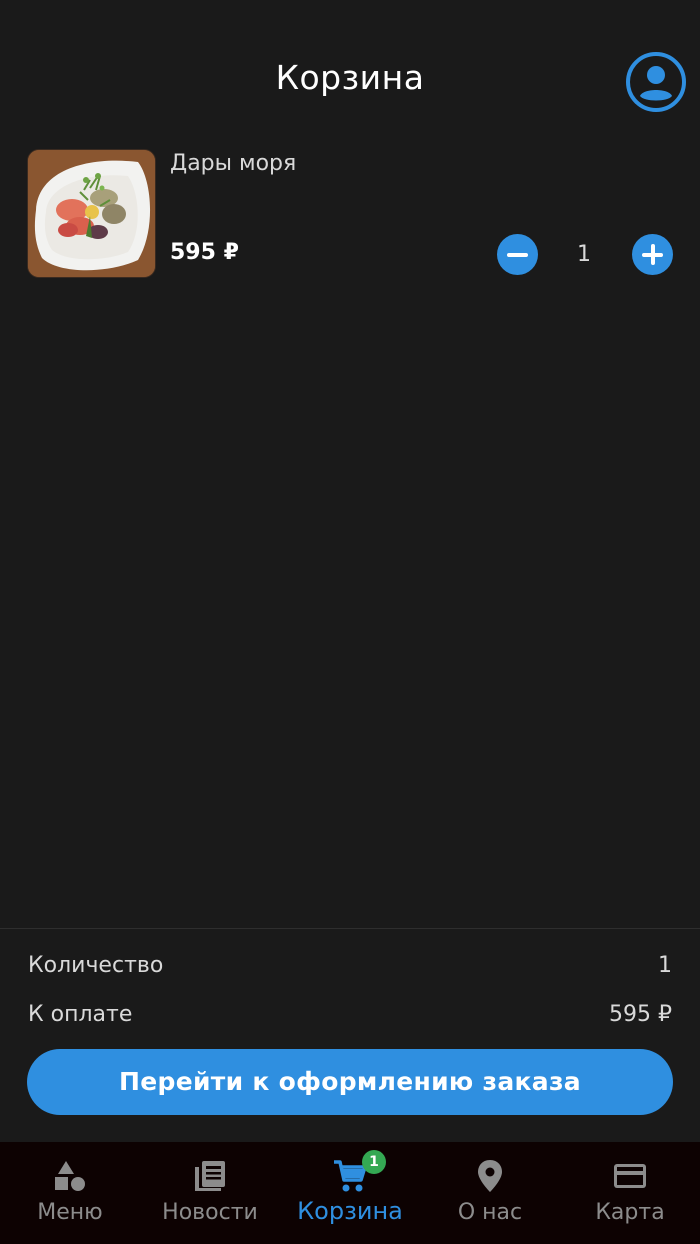 The width and height of the screenshot is (700, 1244). Describe the element at coordinates (233, 163) in the screenshot. I see `item-name: Дары моря` at that location.